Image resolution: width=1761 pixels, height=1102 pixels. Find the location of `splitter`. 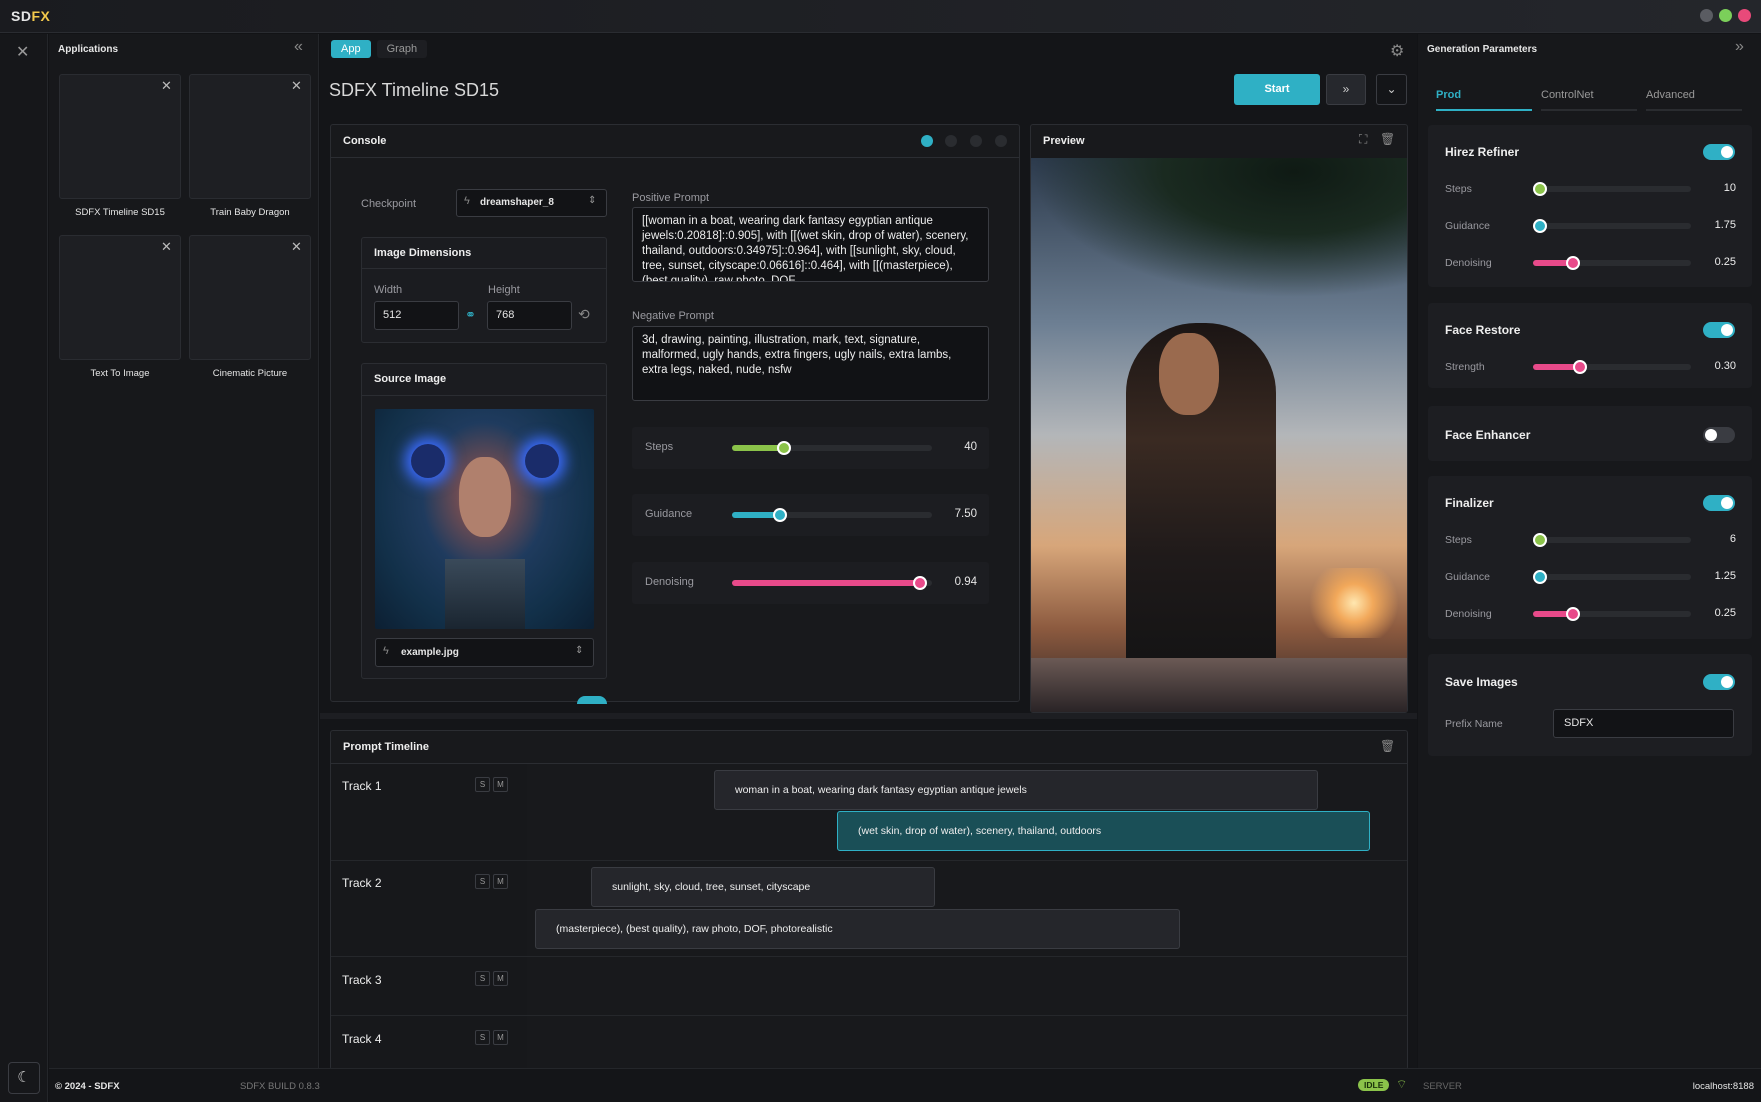

splitter is located at coordinates (868, 716).